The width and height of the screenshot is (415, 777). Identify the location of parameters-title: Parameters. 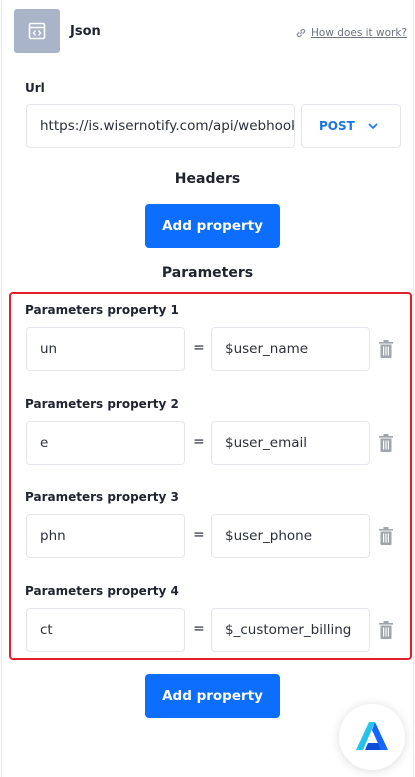
(207, 273).